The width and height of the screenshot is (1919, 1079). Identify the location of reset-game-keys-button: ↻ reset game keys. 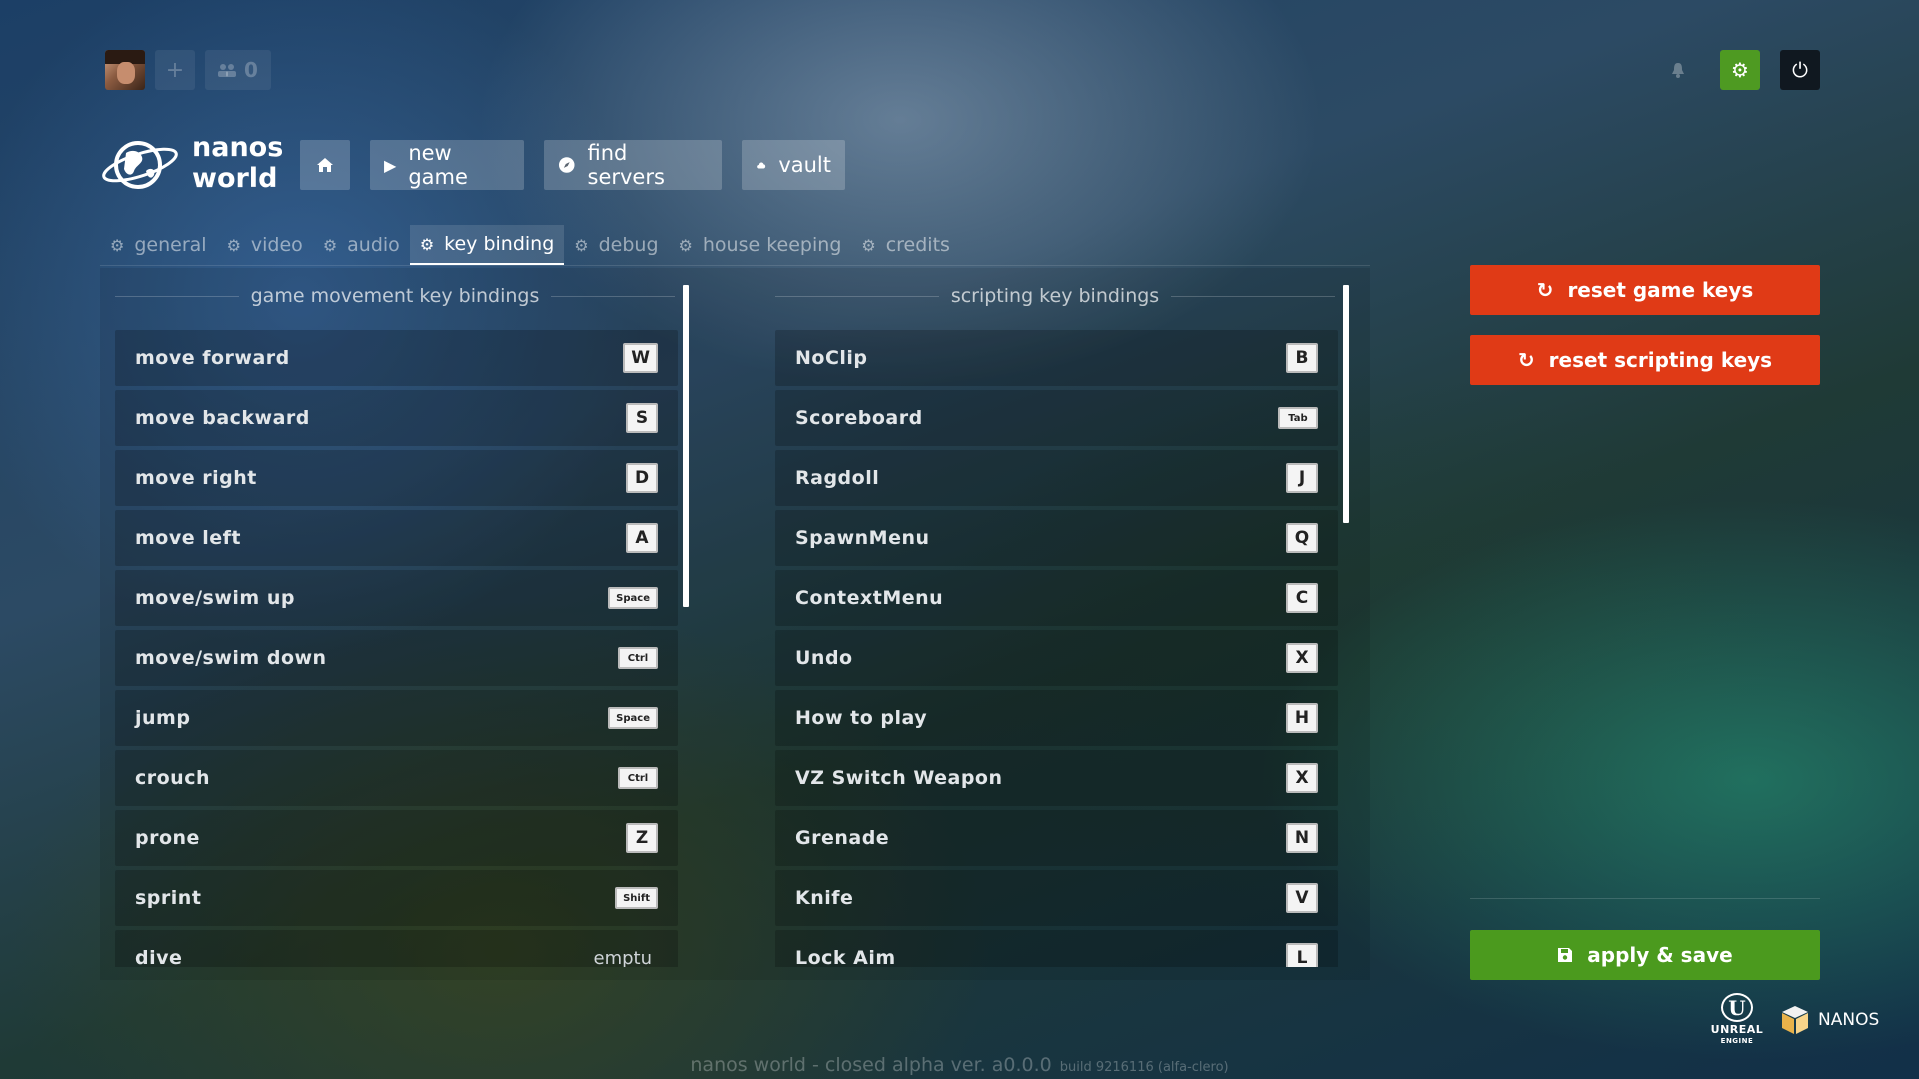
(1645, 290).